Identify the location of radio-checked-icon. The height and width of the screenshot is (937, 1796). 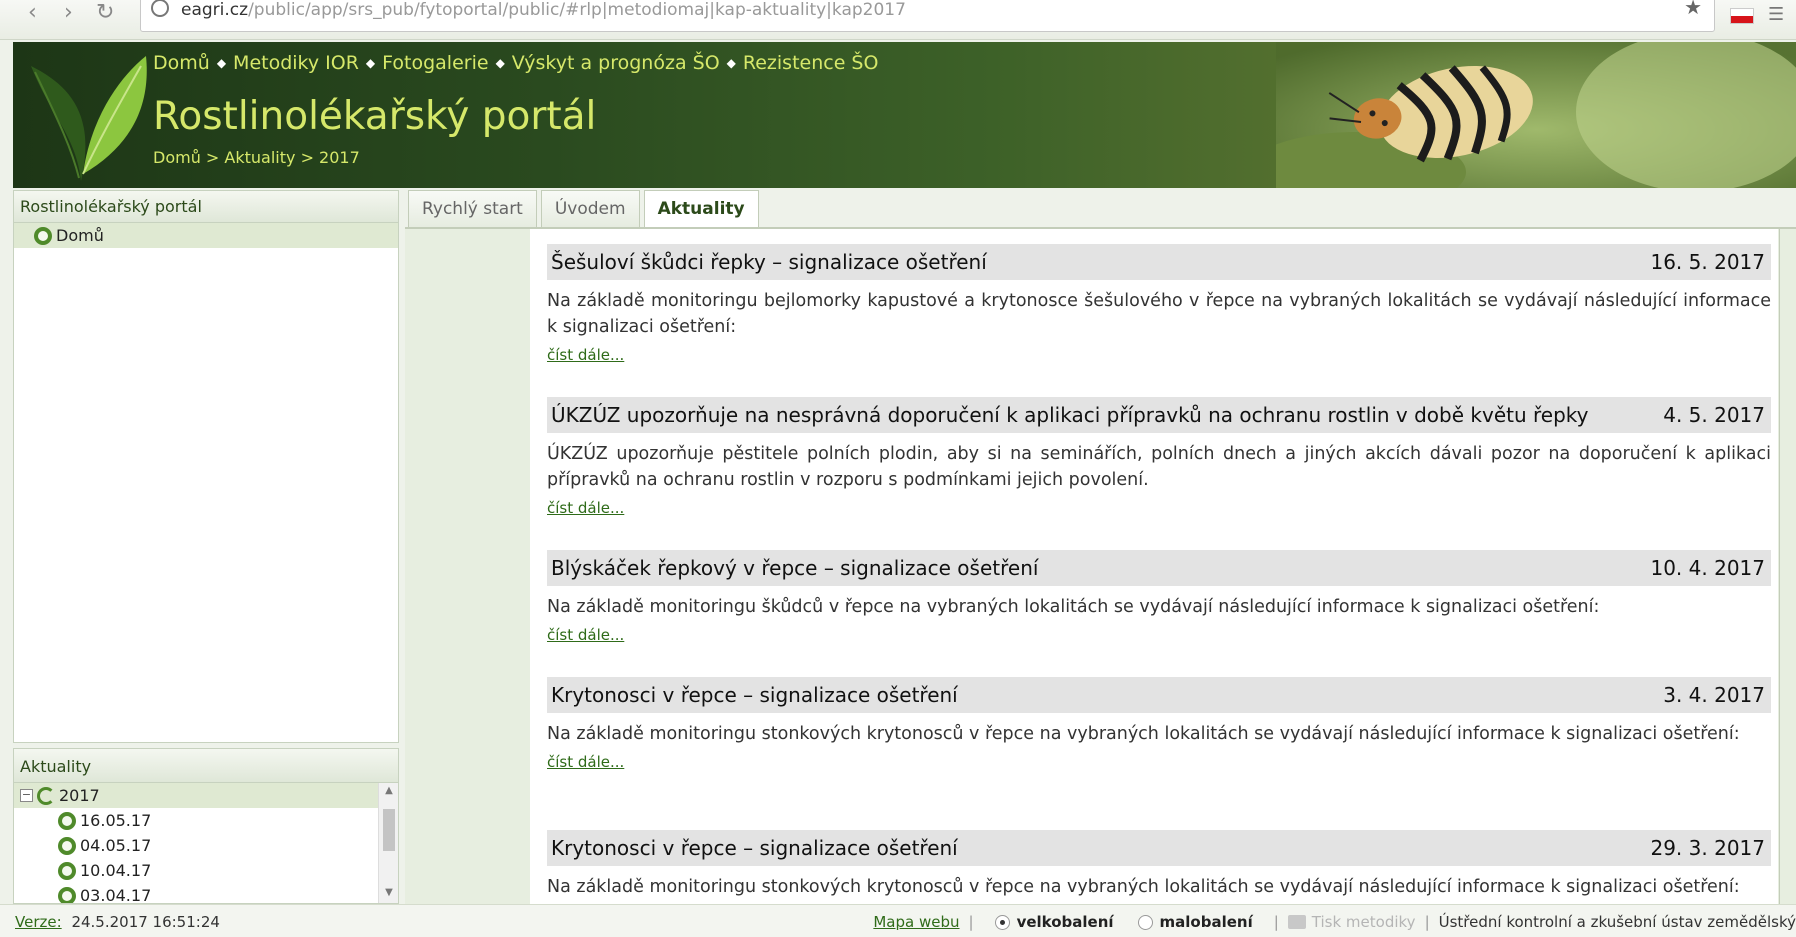
(1002, 922).